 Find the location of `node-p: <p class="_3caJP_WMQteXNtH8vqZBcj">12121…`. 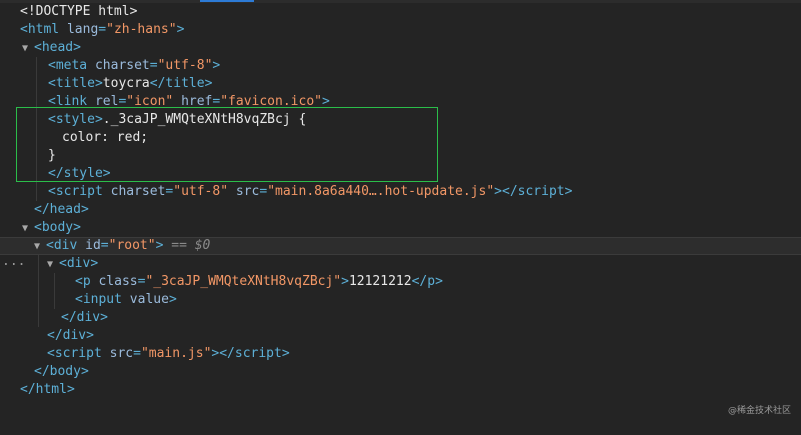

node-p: <p class="_3caJP_WMQteXNtH8vqZBcj">12121… is located at coordinates (400, 282).